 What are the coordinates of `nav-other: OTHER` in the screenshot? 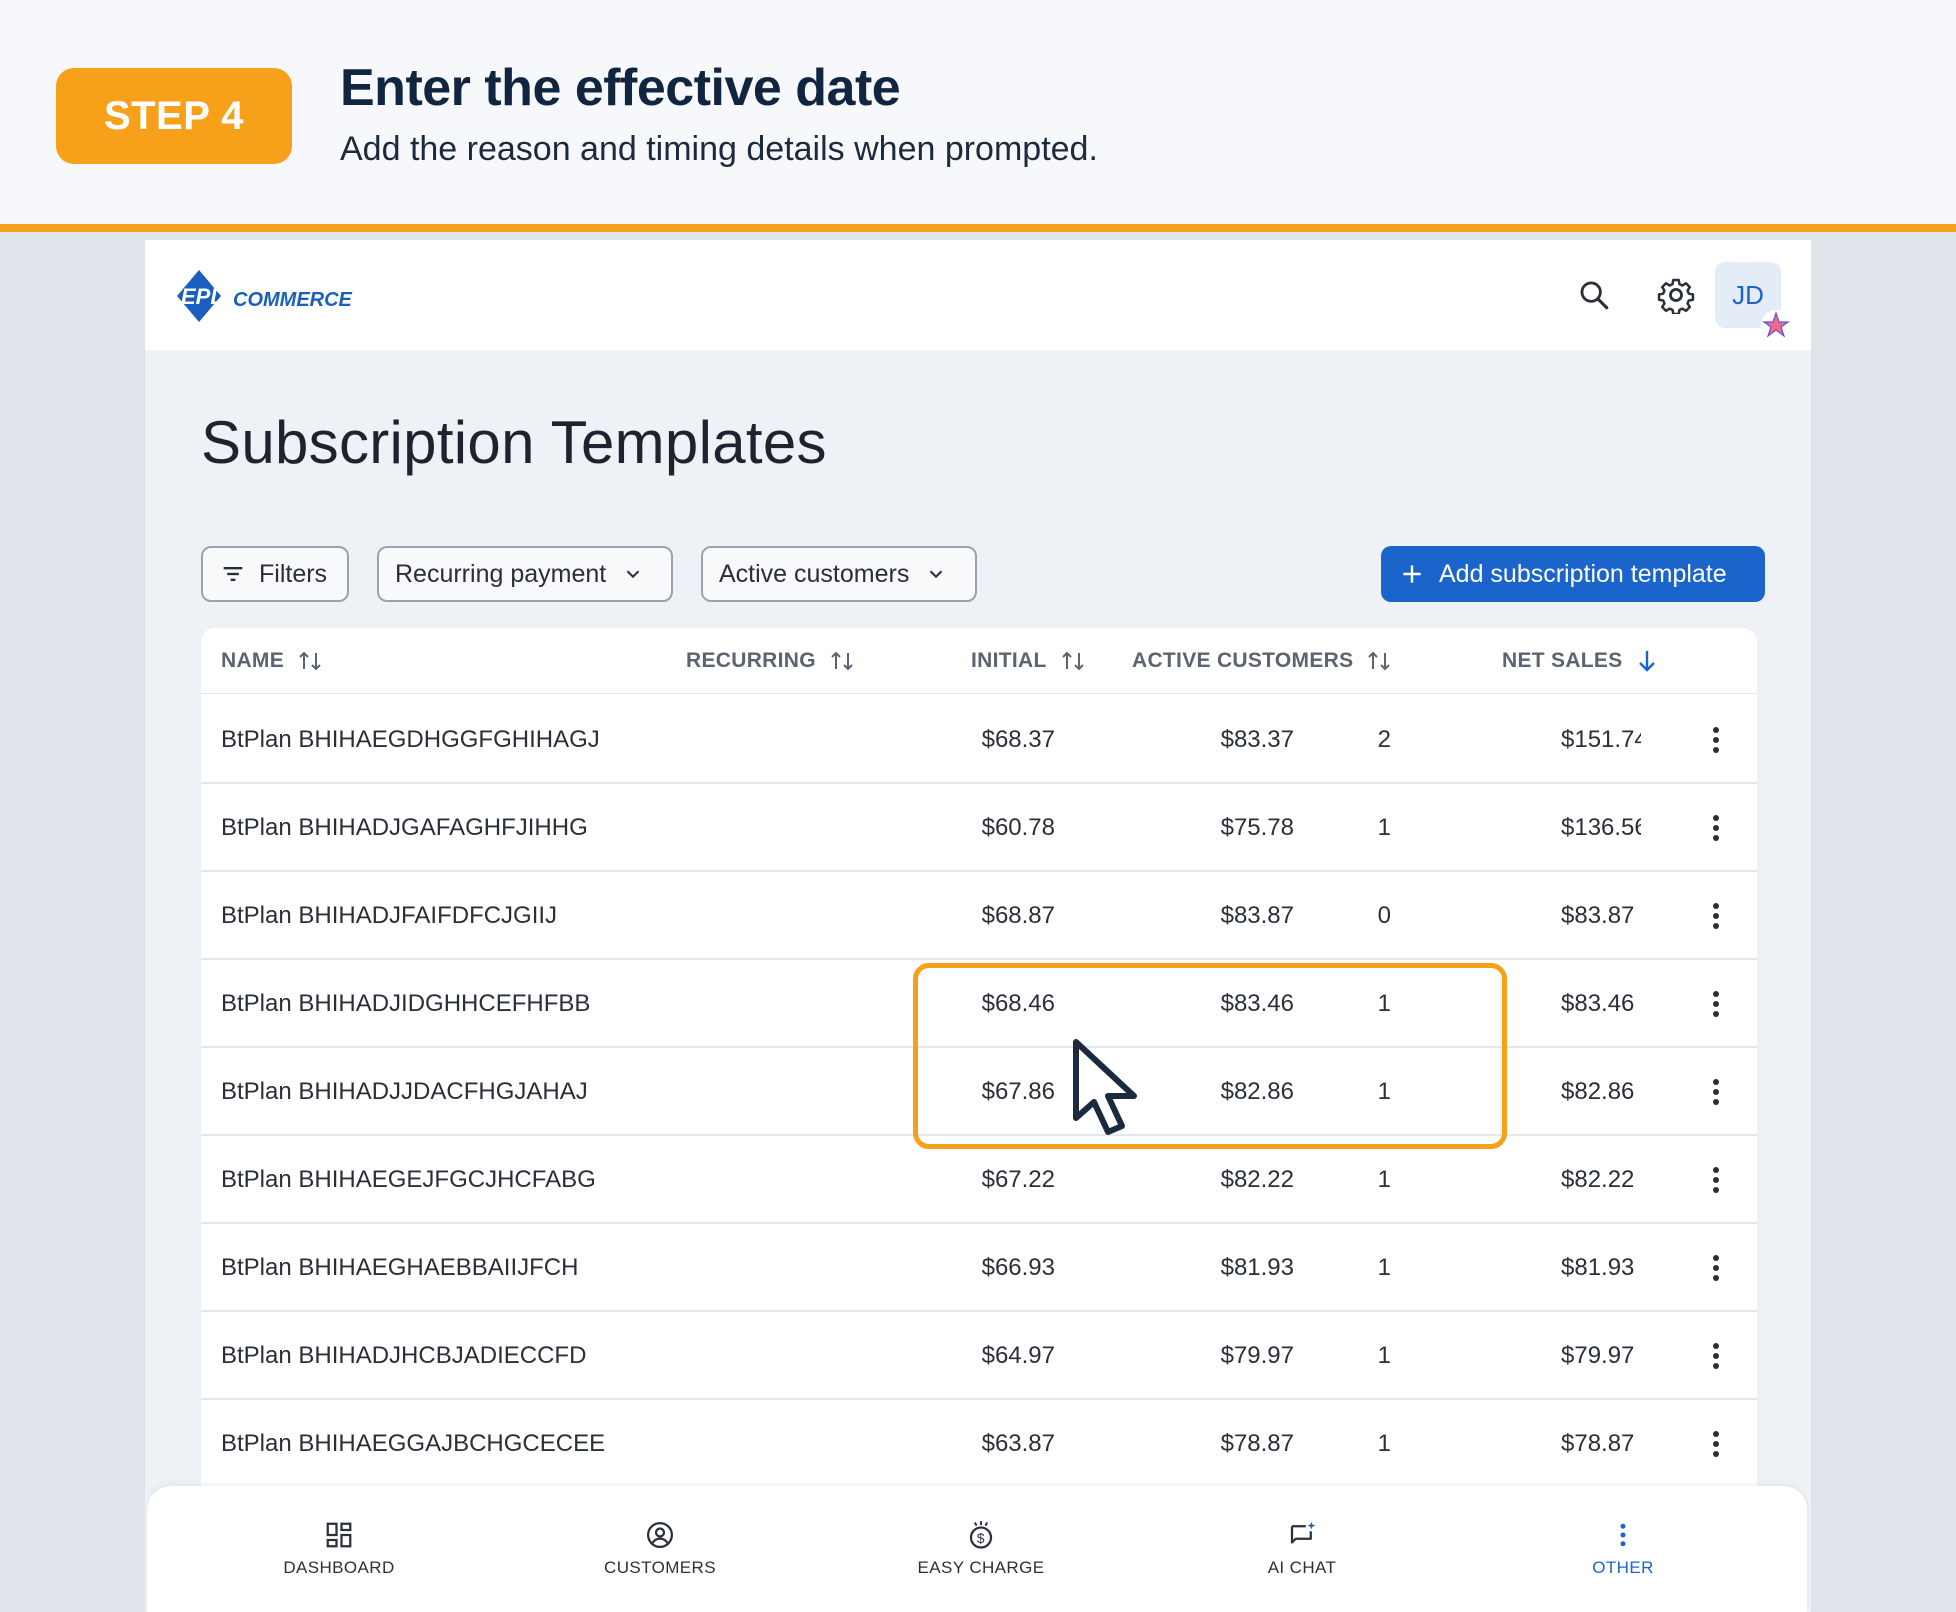 It's located at (1623, 1549).